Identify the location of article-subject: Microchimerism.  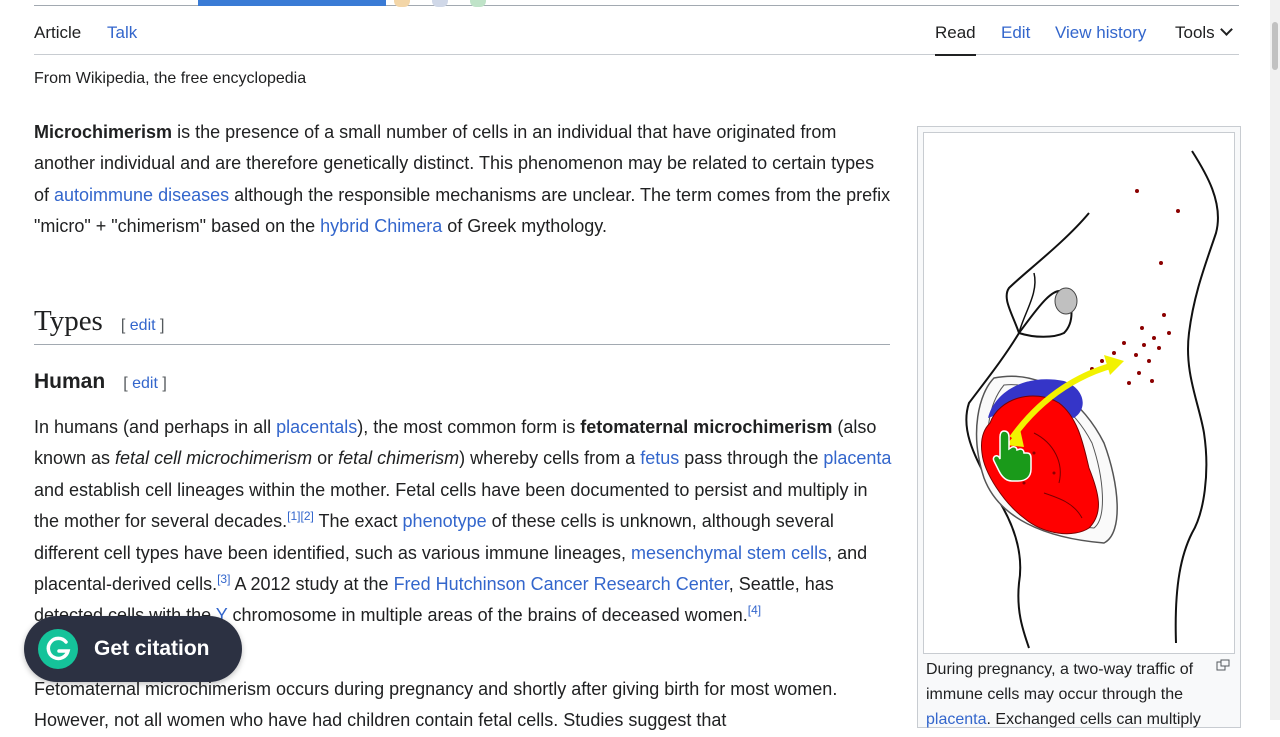
(103, 132).